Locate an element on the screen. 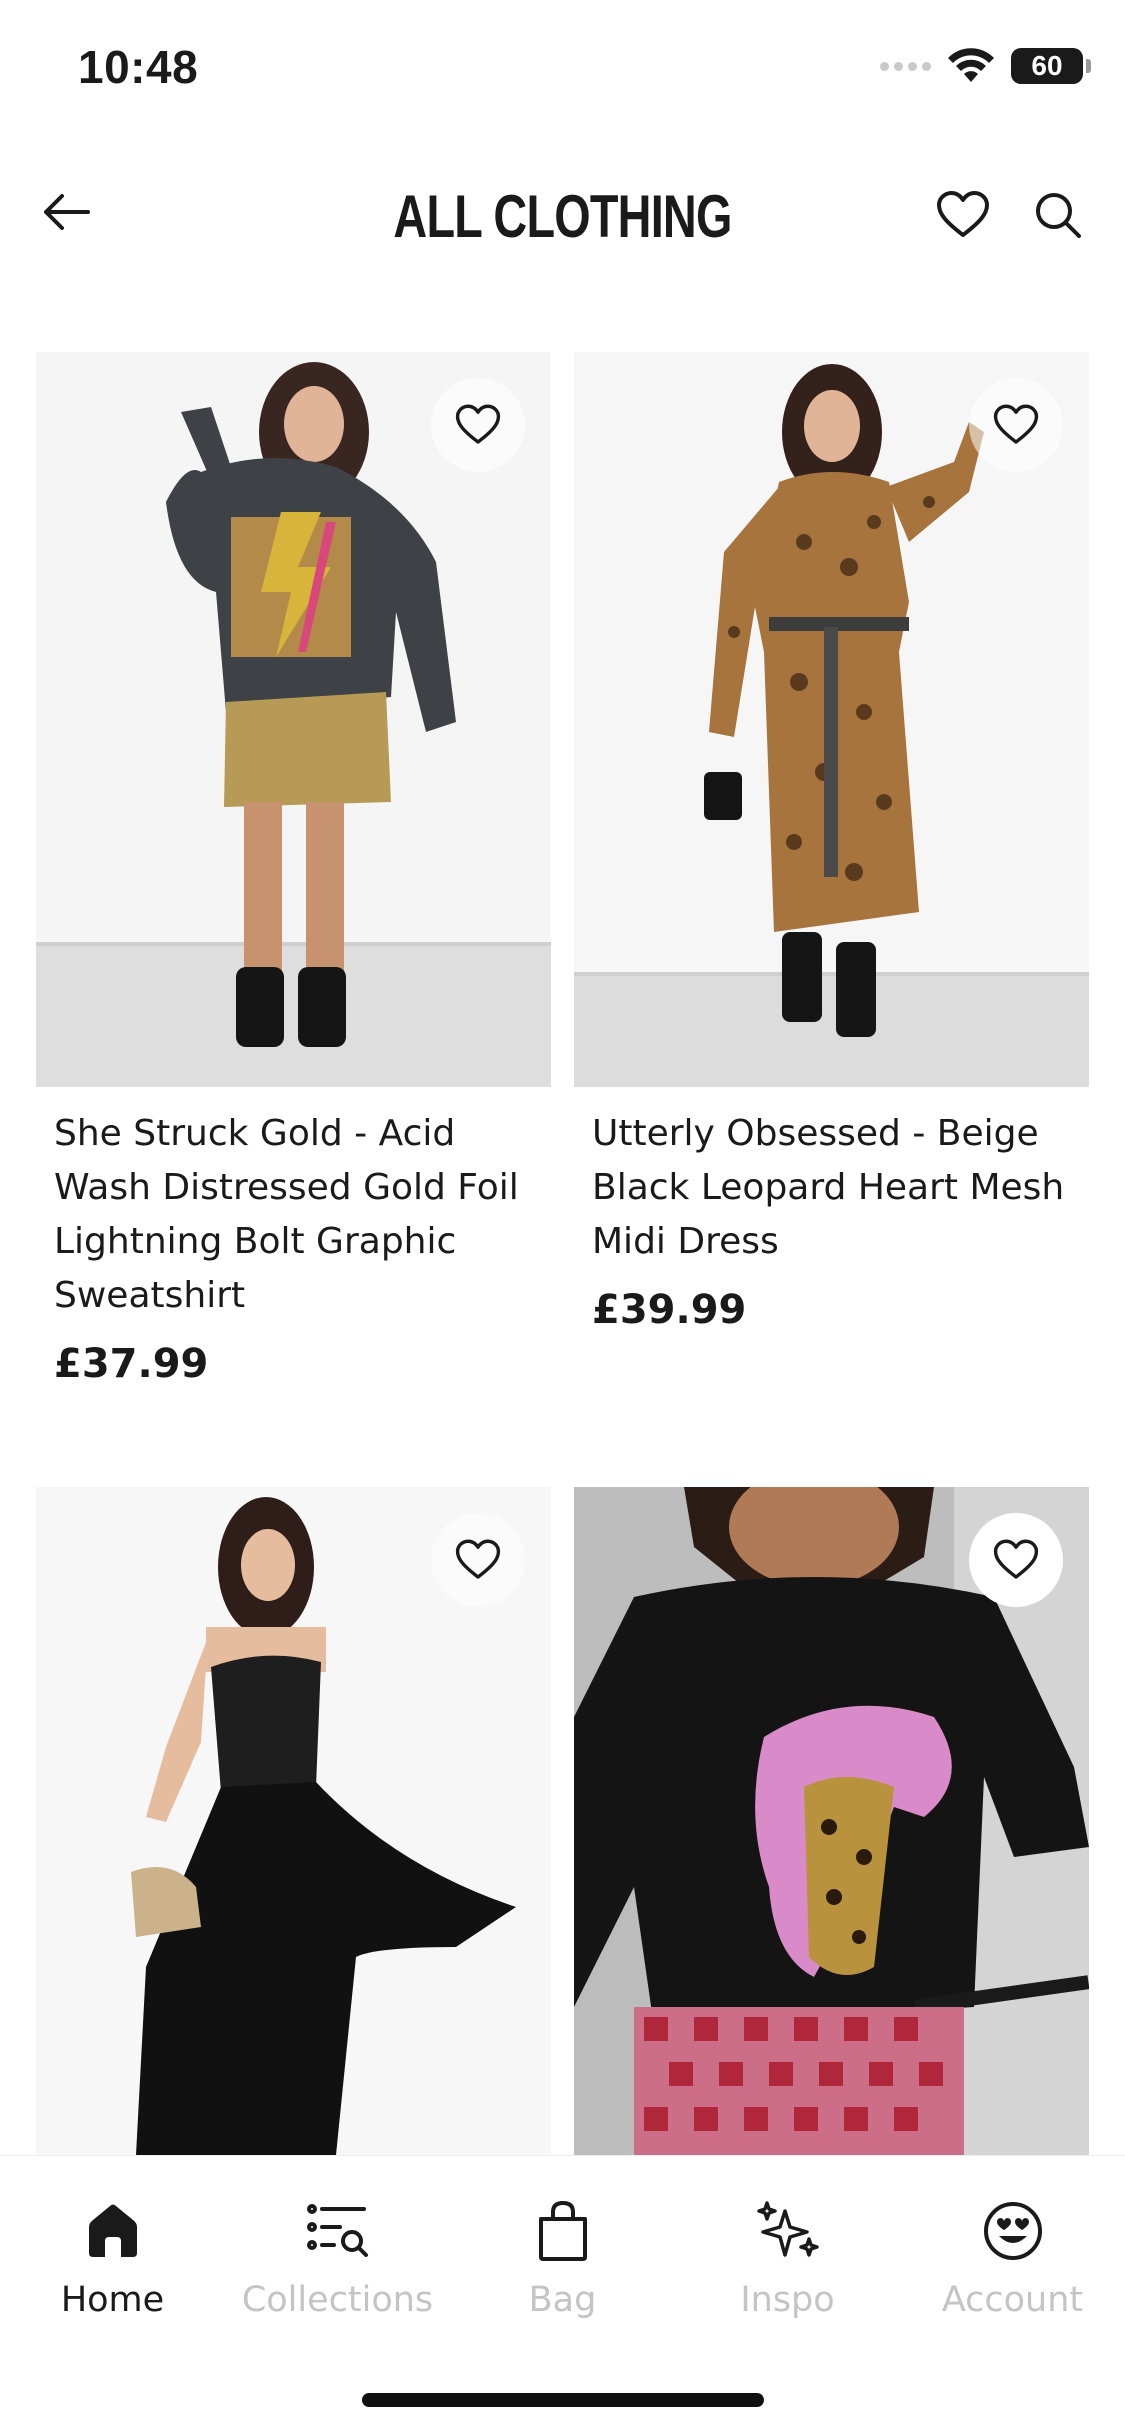 This screenshot has width=1125, height=2436. back-button is located at coordinates (66, 212).